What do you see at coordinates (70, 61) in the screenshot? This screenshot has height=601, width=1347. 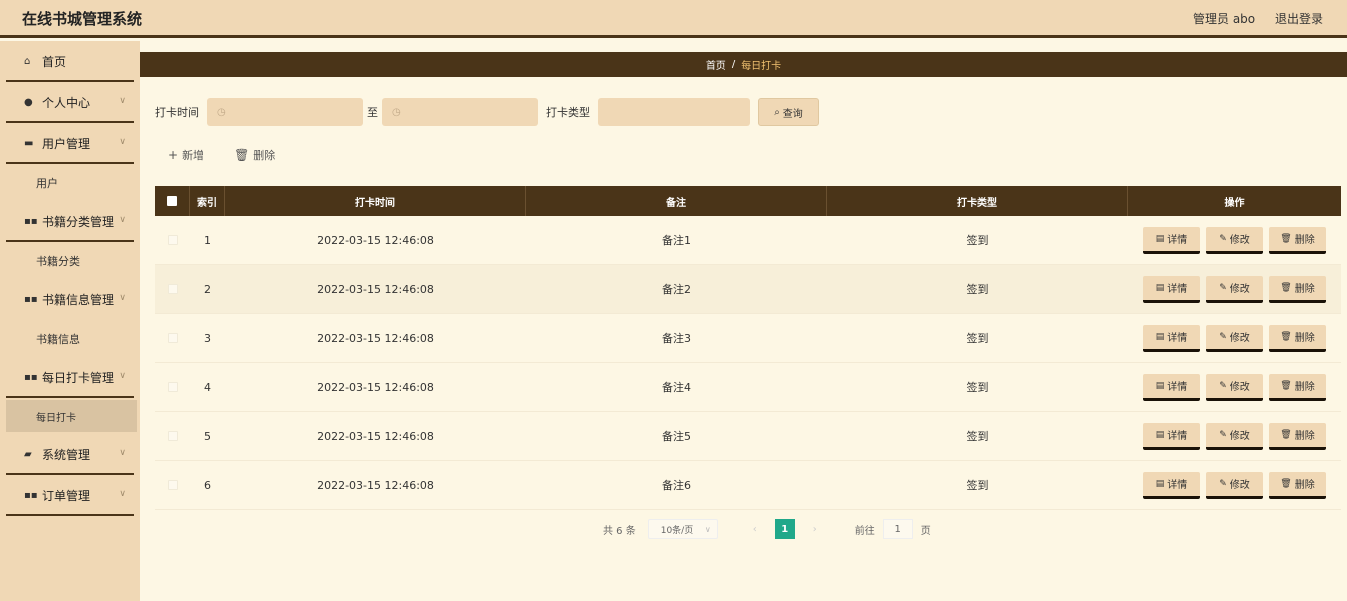 I see `sidebar-item-home: ⌂ 首页` at bounding box center [70, 61].